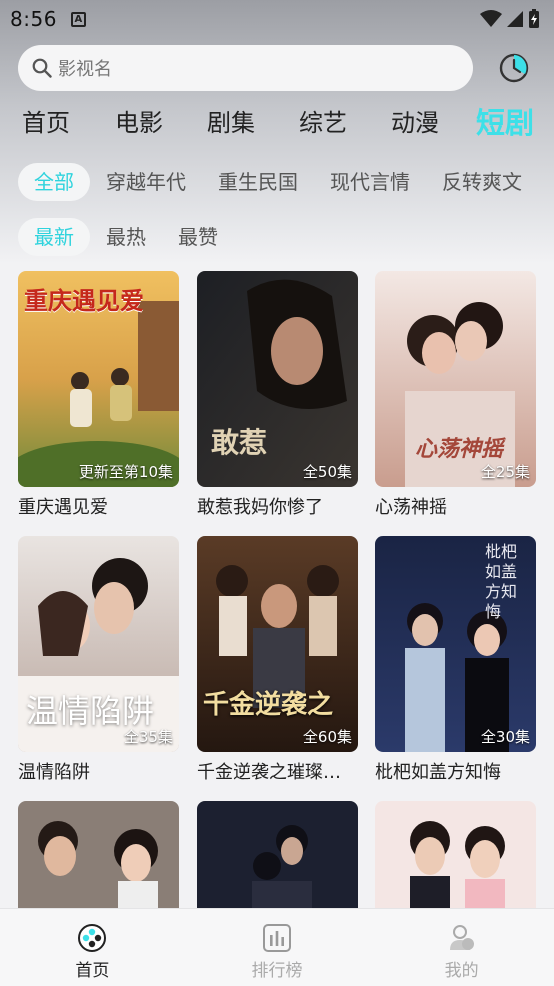 This screenshot has width=554, height=986. Describe the element at coordinates (98, 379) in the screenshot. I see `drama-poster: 重庆遇见爱 更新至第10集` at that location.